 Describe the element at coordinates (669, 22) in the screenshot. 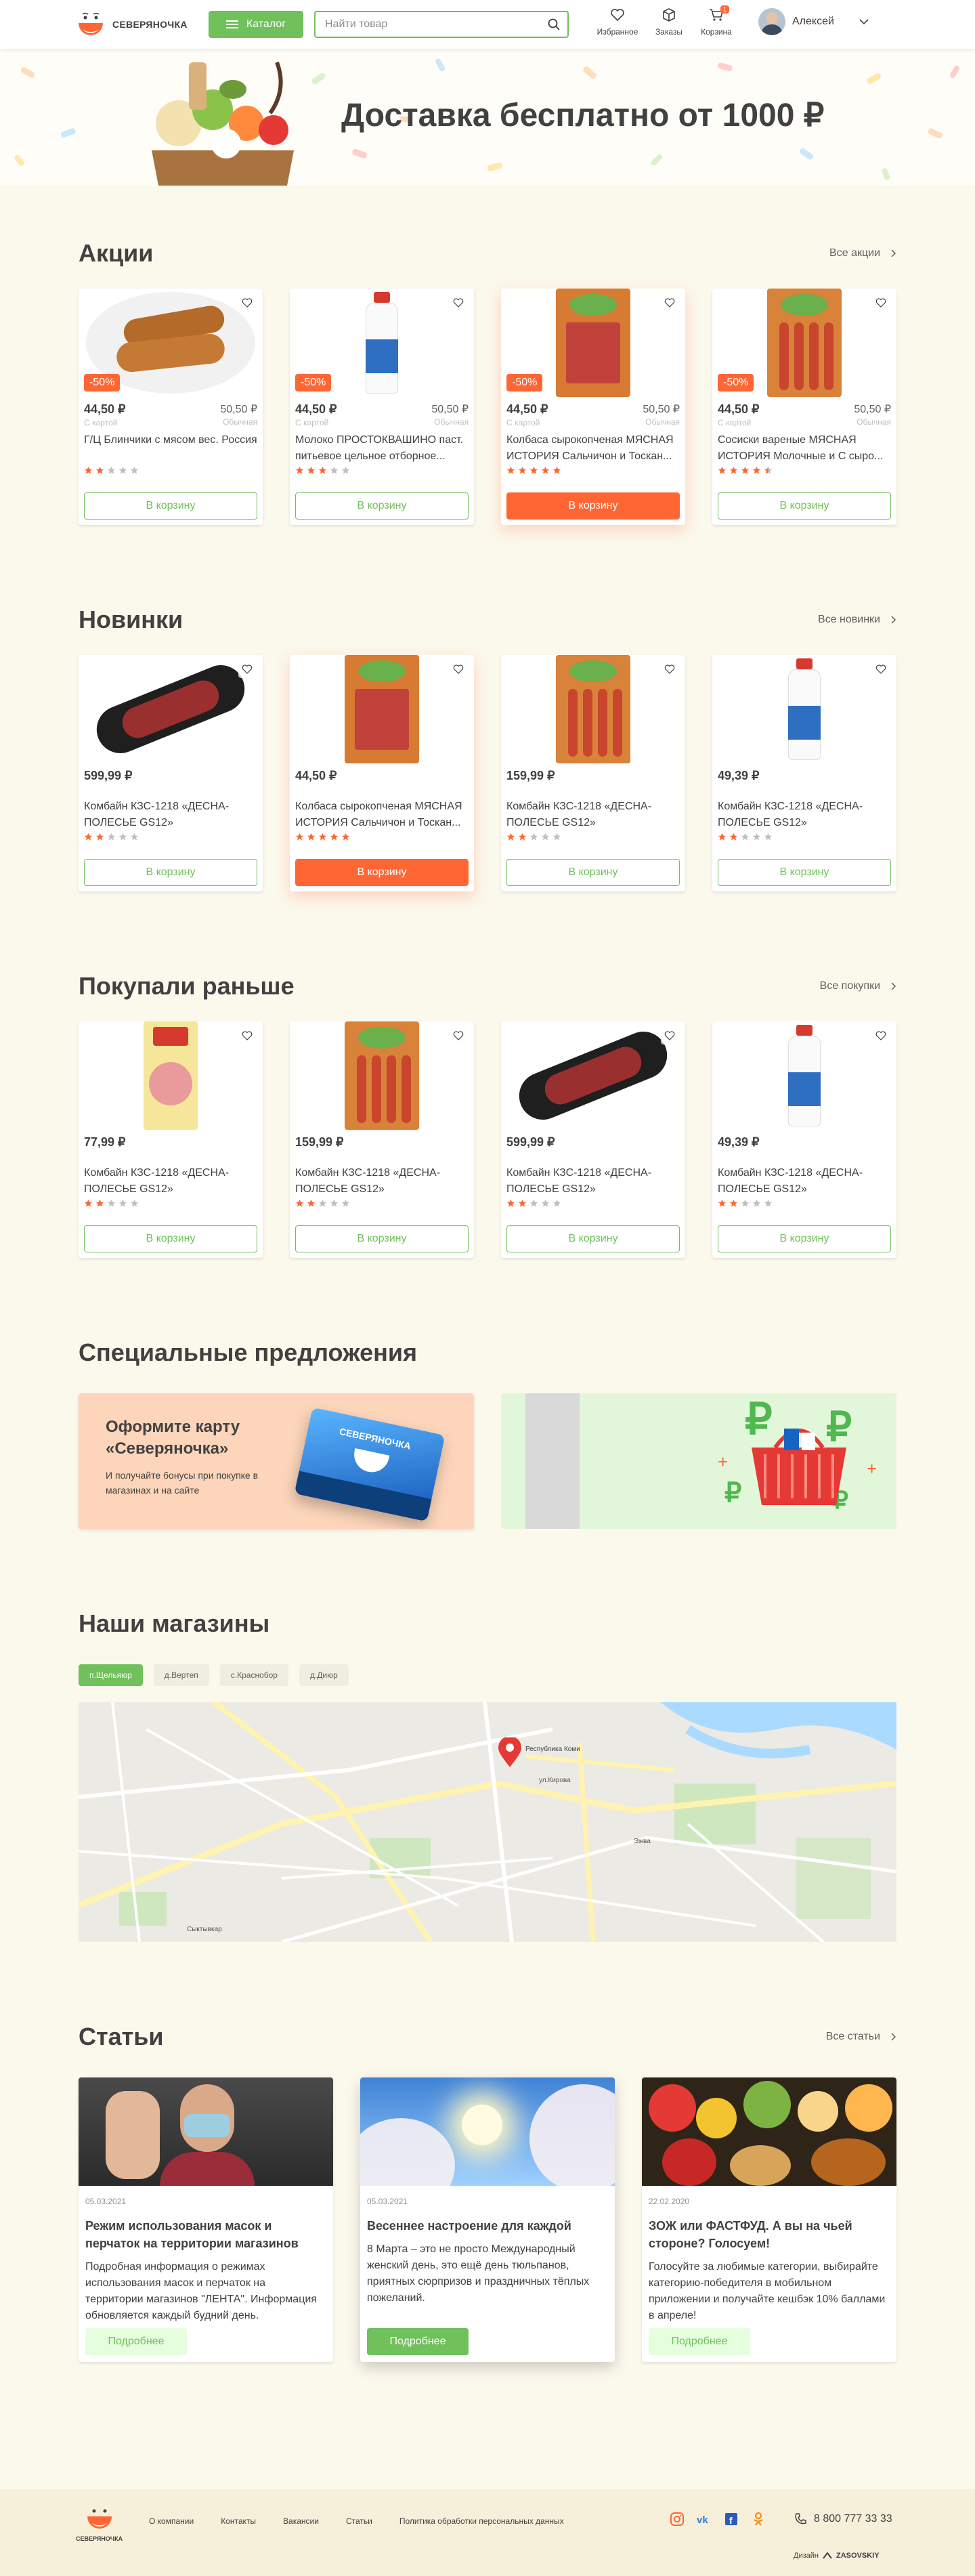

I see `orders-link: Заказы` at that location.